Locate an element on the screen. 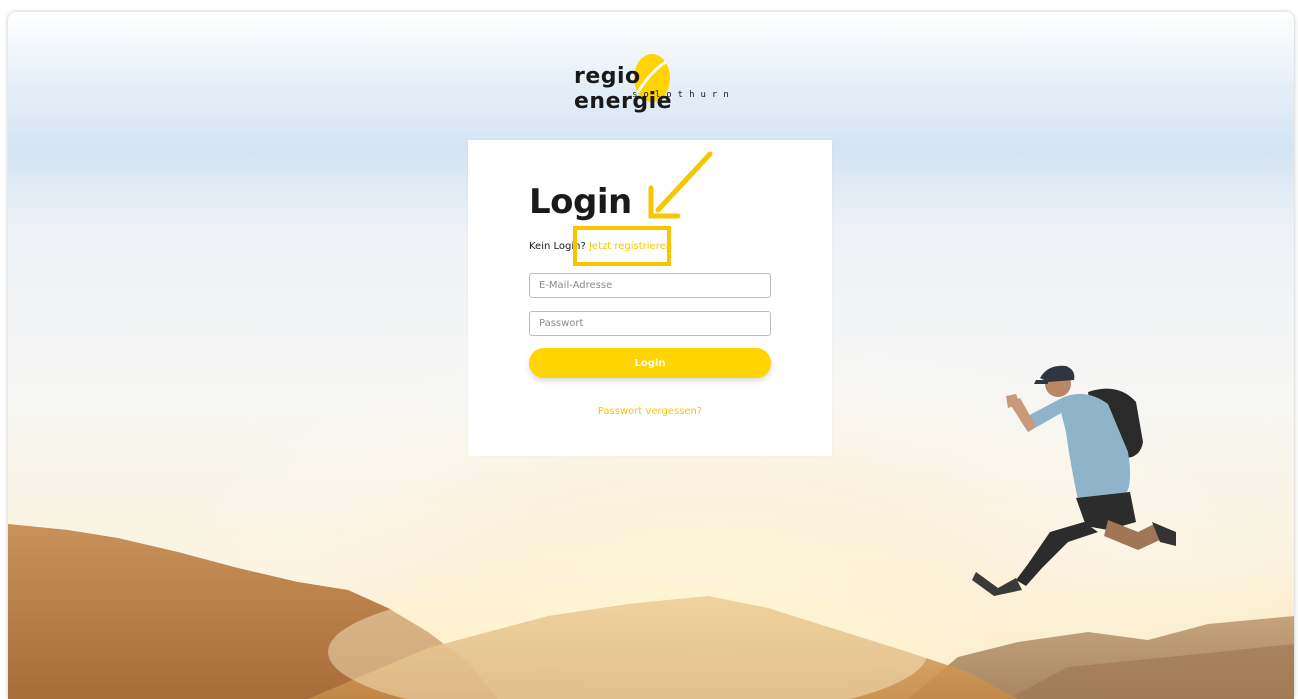 Image resolution: width=1298 pixels, height=699 pixels. page-title: Login is located at coordinates (580, 202).